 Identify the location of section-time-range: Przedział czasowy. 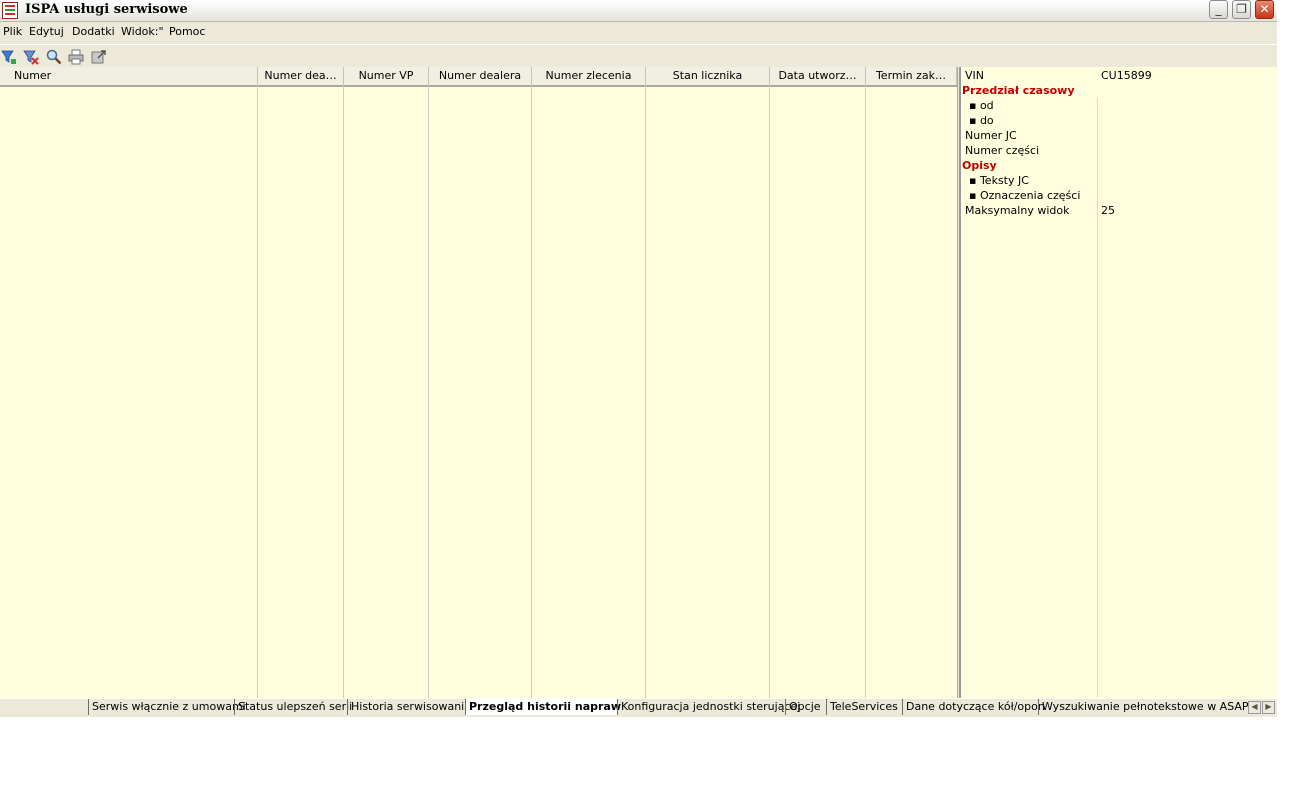
(1119, 90).